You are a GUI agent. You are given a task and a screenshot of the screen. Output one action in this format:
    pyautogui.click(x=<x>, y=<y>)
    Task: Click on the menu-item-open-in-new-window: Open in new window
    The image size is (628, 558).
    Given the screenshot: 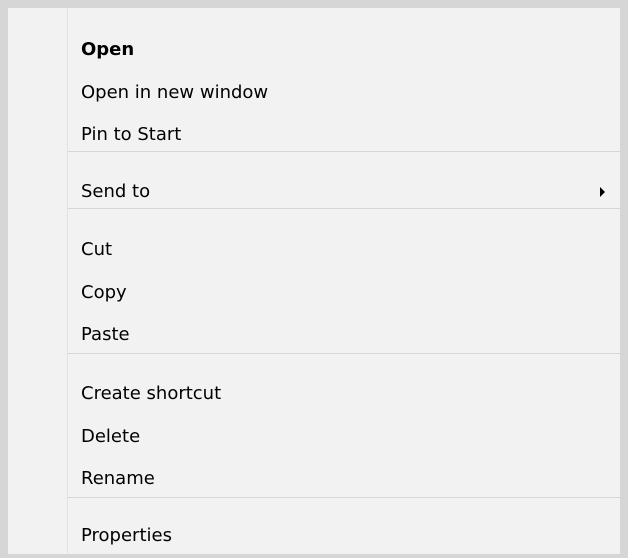 What is the action you would take?
    pyautogui.click(x=314, y=93)
    